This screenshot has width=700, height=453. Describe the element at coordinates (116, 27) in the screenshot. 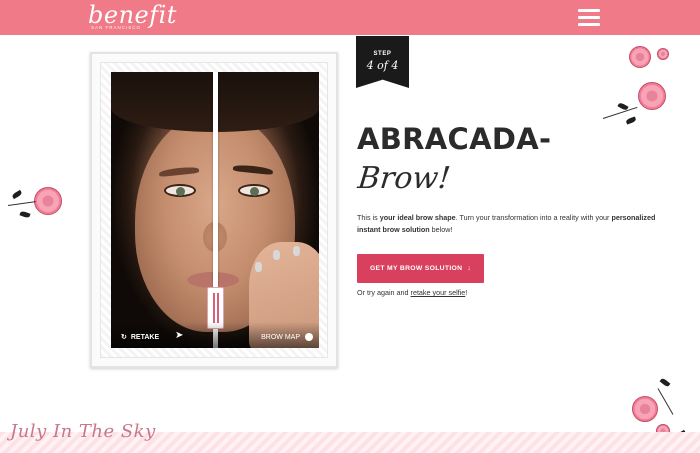

I see `logo-subtext: SAN FRANCISCO` at that location.